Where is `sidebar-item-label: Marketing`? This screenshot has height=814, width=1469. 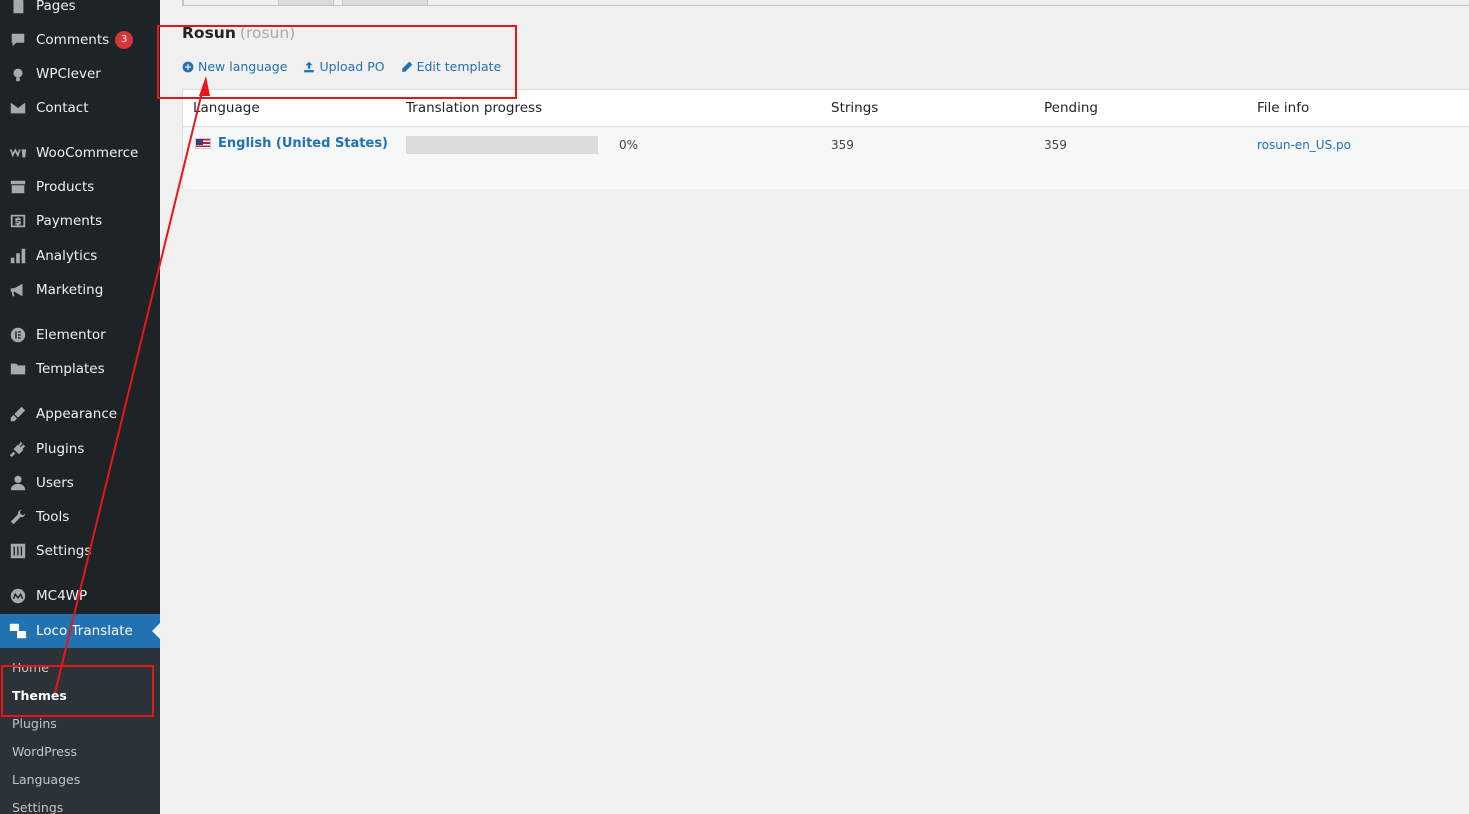
sidebar-item-label: Marketing is located at coordinates (70, 290).